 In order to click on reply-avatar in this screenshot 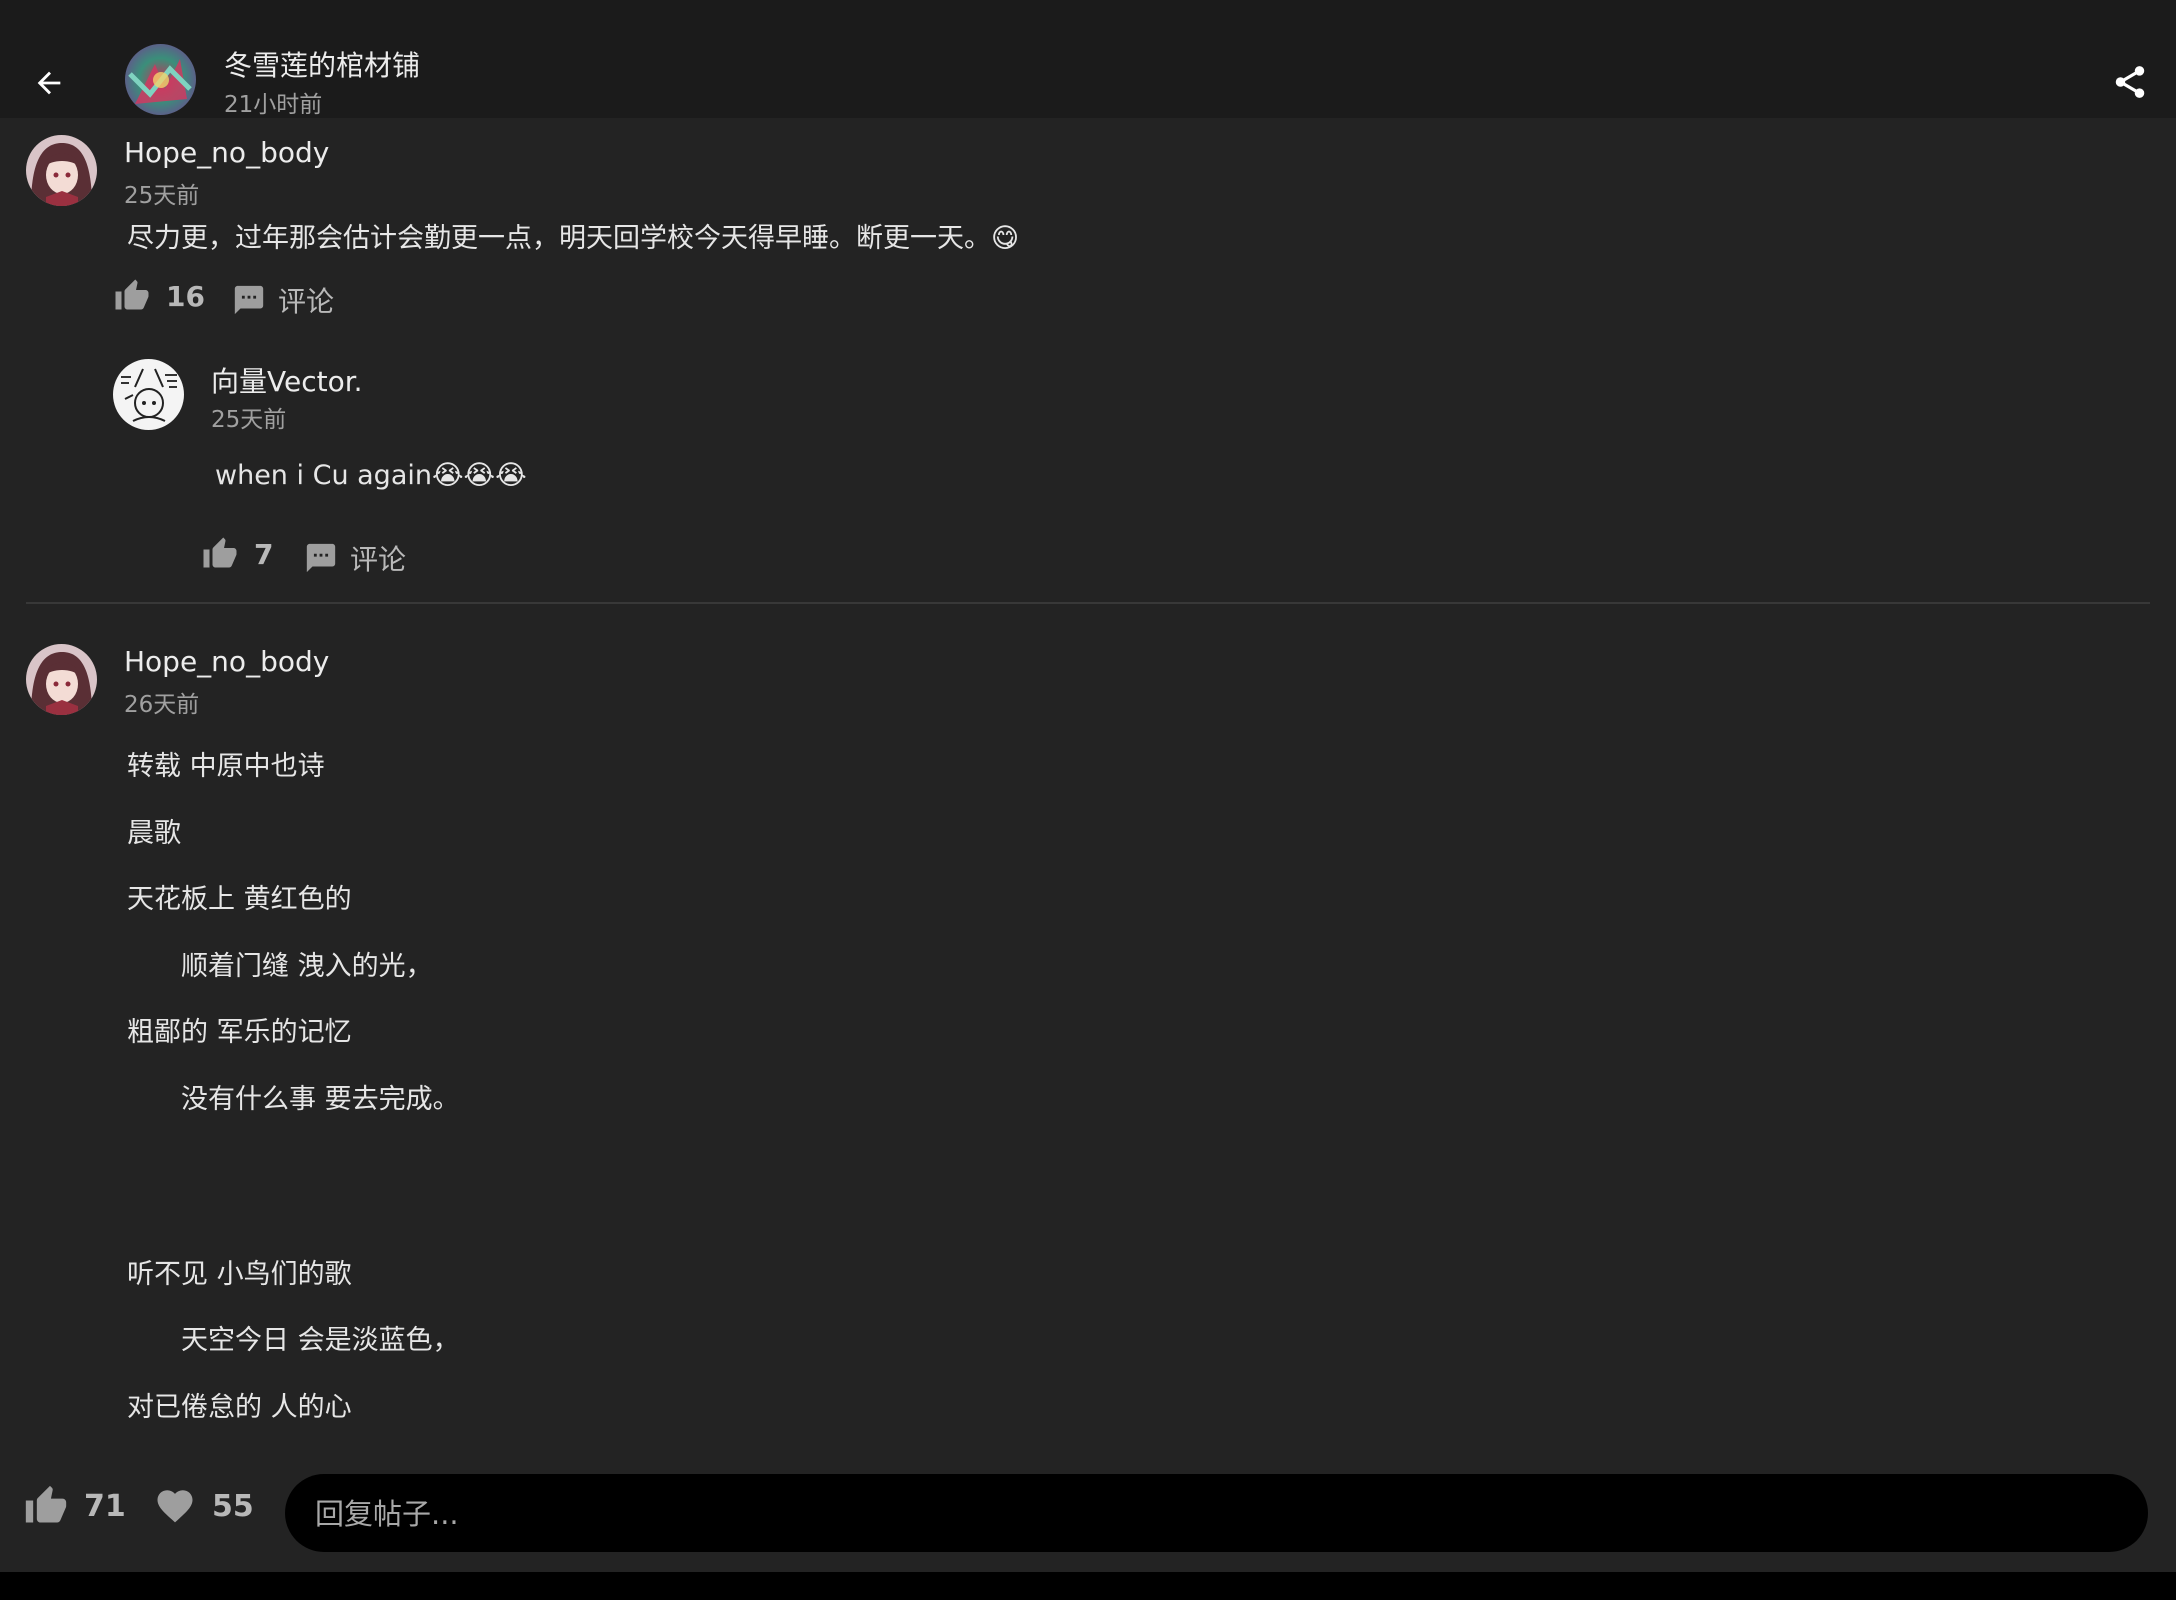, I will do `click(148, 394)`.